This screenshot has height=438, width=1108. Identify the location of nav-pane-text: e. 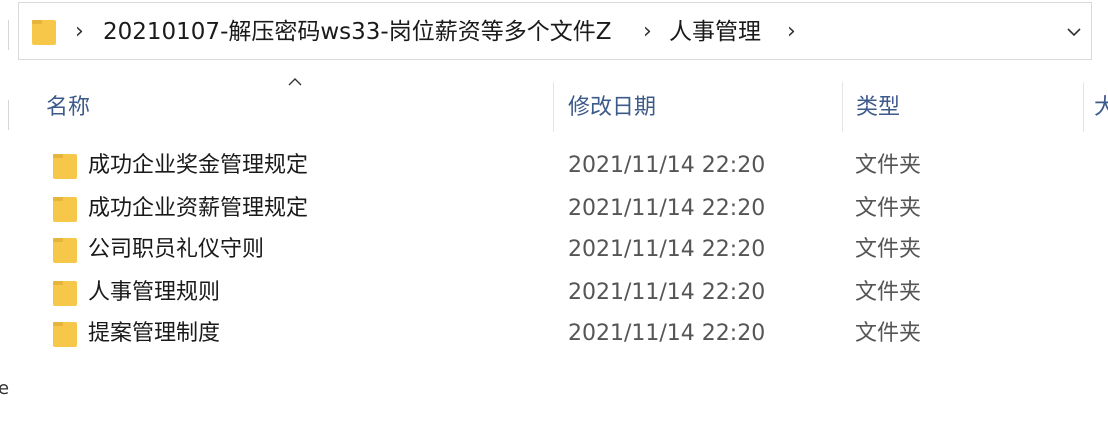
(5, 388).